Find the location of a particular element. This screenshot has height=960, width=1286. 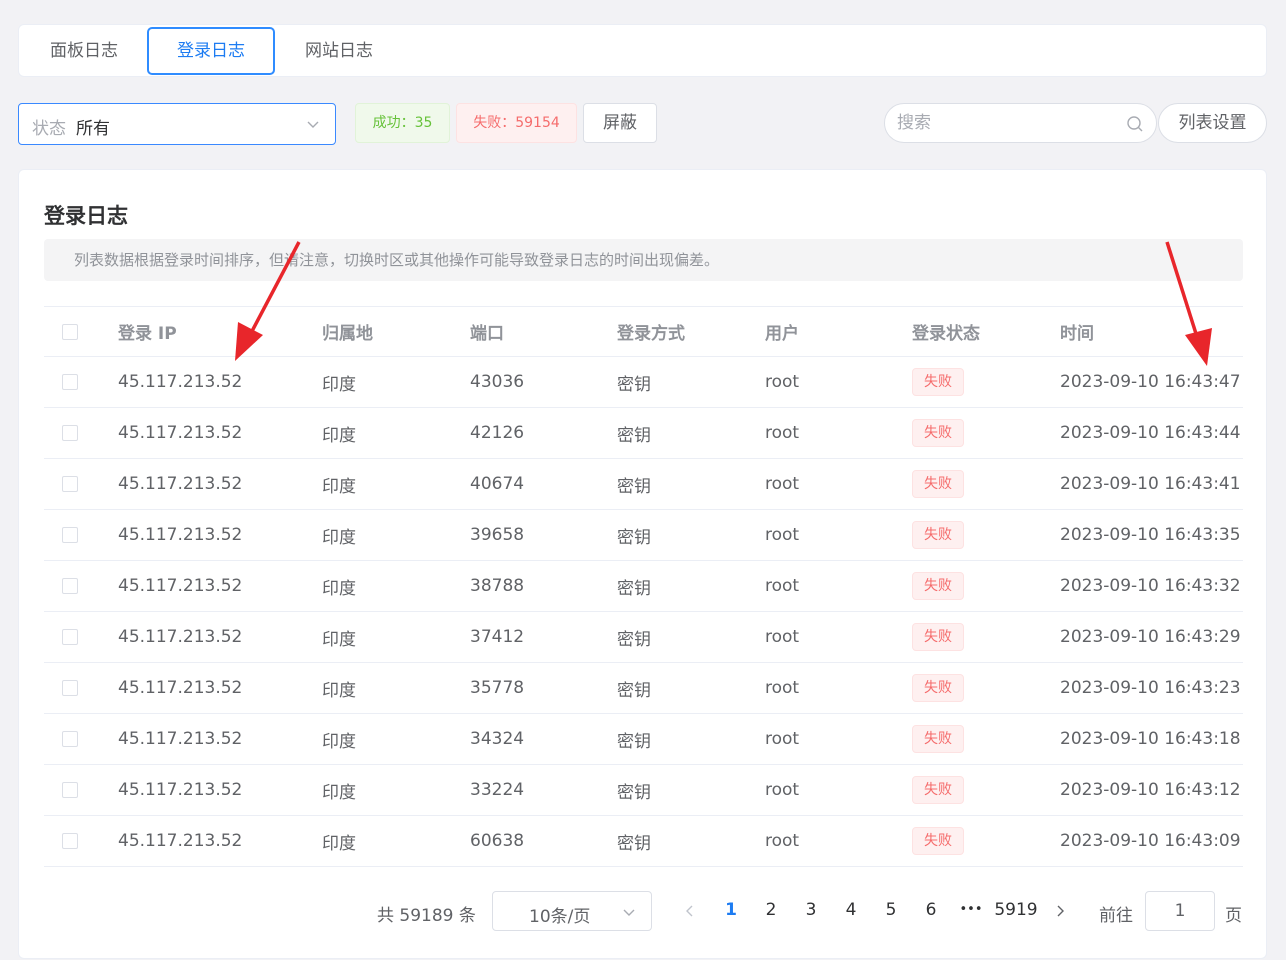

cell-port: 38788 is located at coordinates (543, 586).